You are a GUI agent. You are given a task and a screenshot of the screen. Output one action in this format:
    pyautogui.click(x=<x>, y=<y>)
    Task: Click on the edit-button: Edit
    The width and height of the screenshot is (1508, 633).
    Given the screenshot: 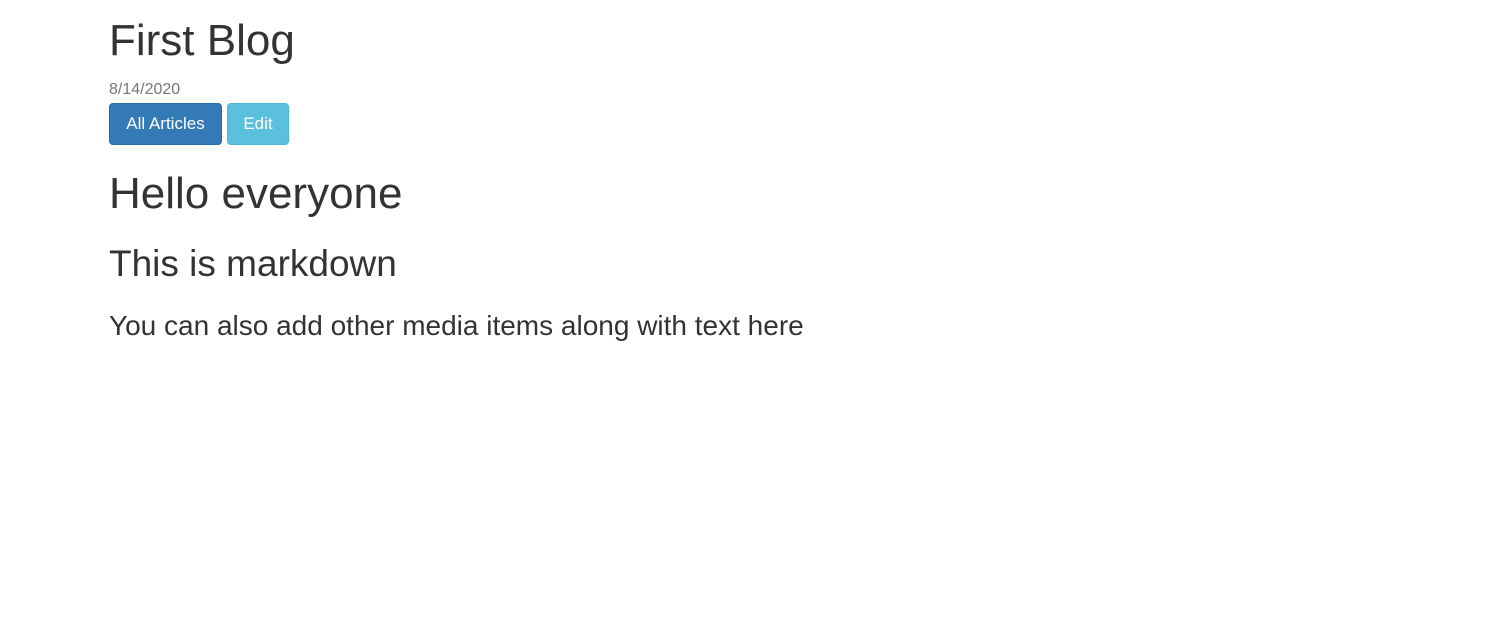 What is the action you would take?
    pyautogui.click(x=258, y=124)
    